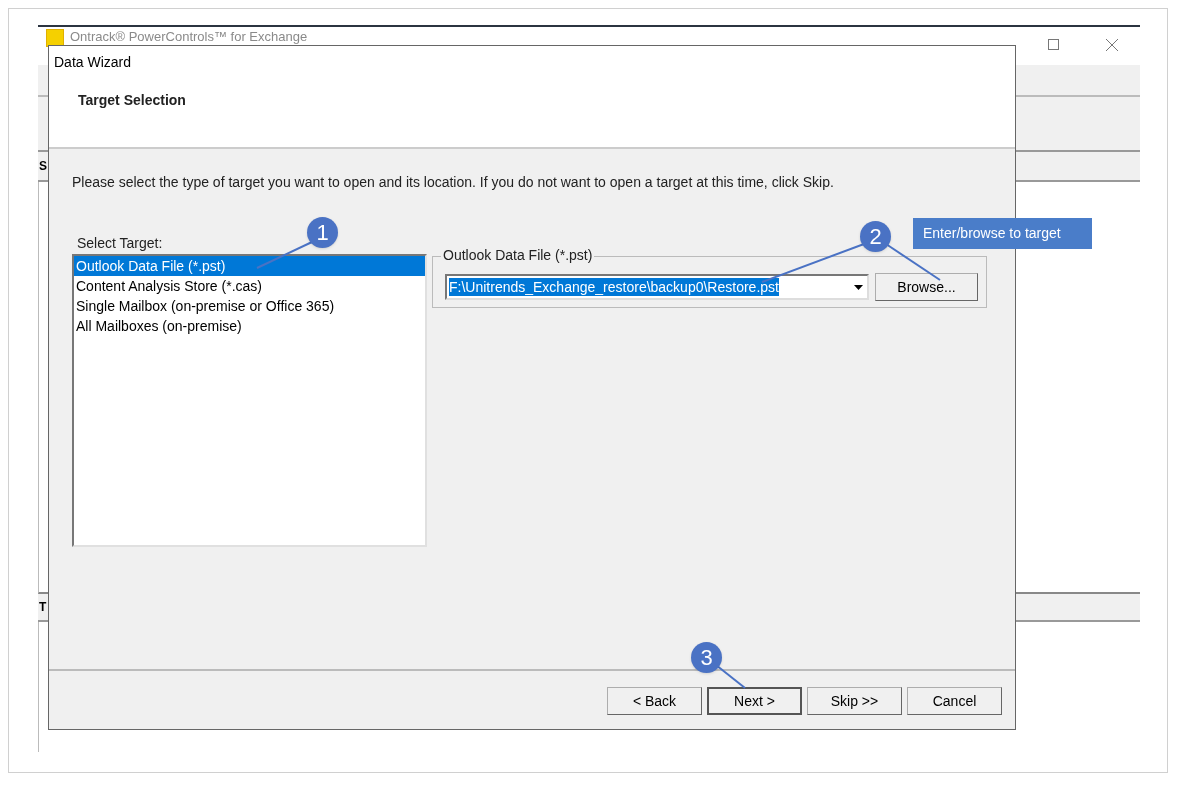  Describe the element at coordinates (854, 701) in the screenshot. I see `dialog-button: Skip >>` at that location.